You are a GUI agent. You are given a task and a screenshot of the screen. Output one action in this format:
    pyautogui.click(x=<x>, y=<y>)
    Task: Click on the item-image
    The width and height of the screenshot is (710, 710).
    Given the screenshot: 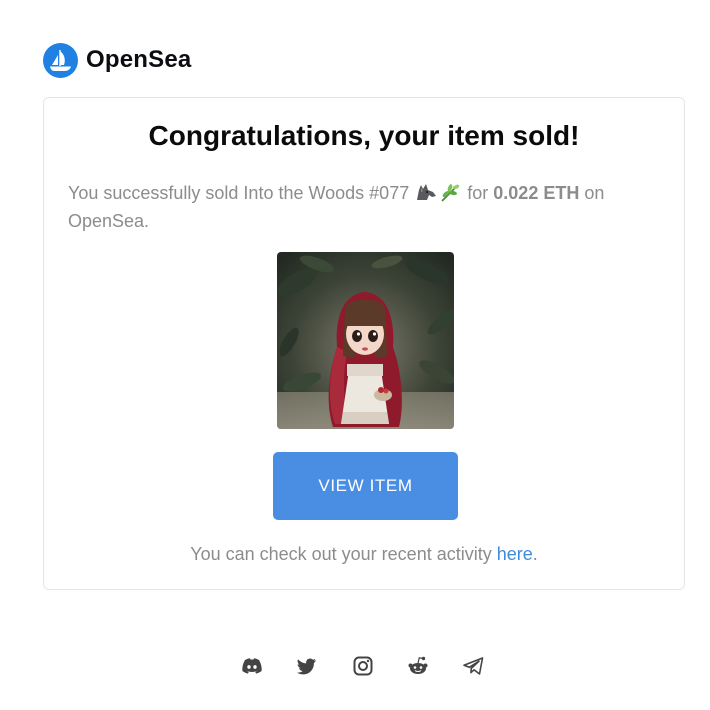 What is the action you would take?
    pyautogui.click(x=365, y=340)
    